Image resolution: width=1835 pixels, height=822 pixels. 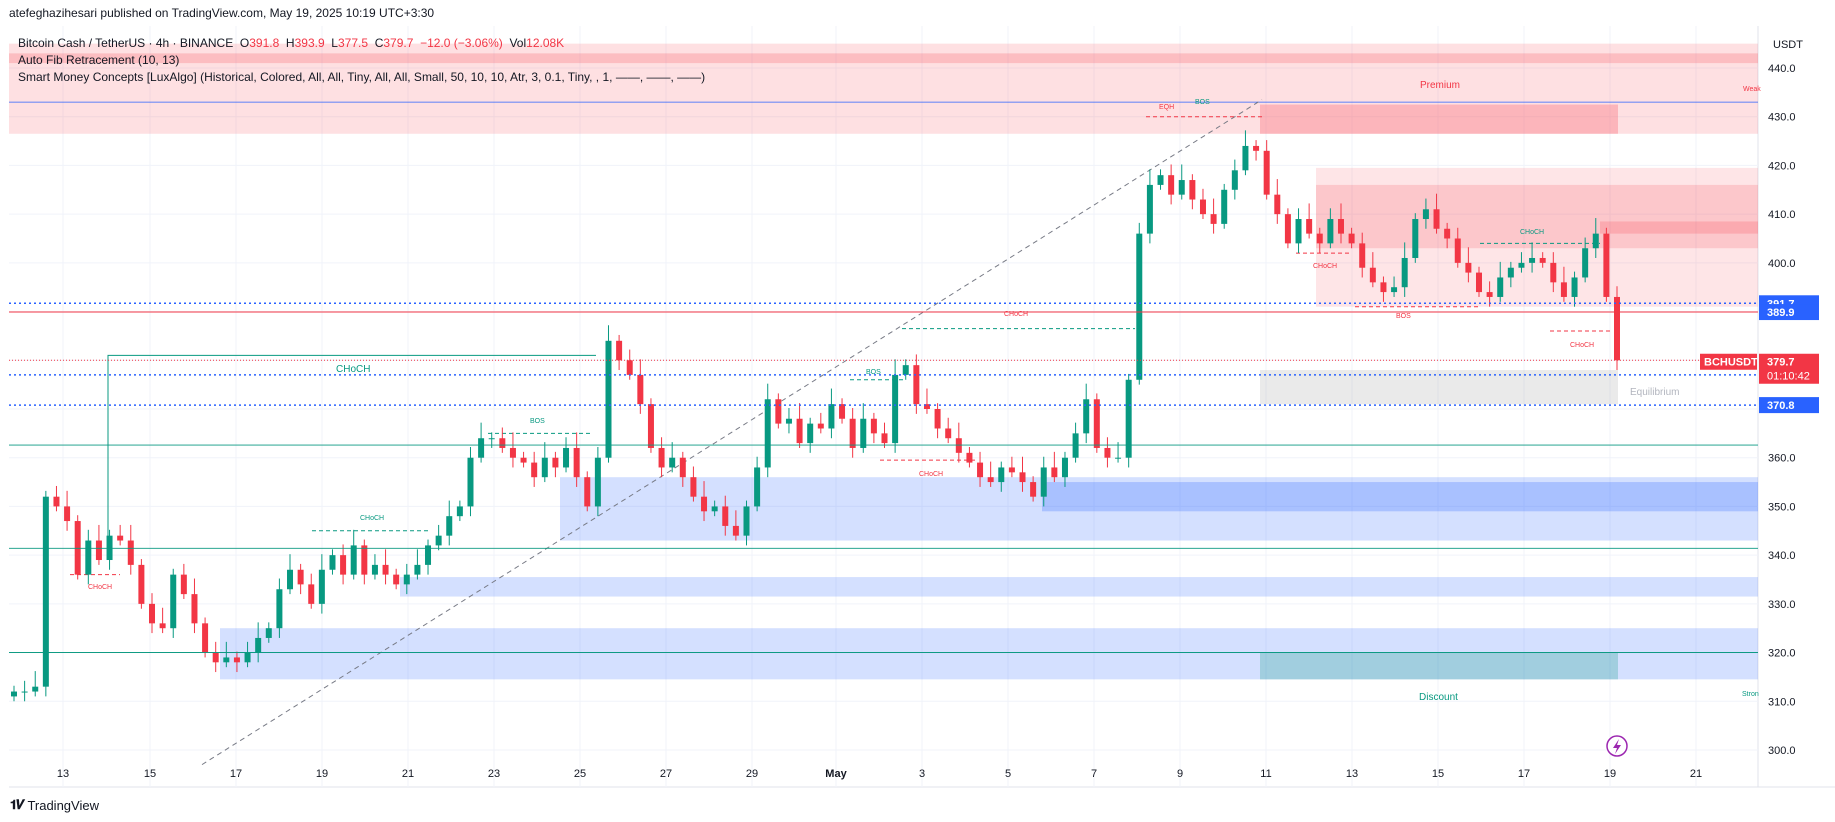 What do you see at coordinates (1617, 746) in the screenshot?
I see `lightning-icon` at bounding box center [1617, 746].